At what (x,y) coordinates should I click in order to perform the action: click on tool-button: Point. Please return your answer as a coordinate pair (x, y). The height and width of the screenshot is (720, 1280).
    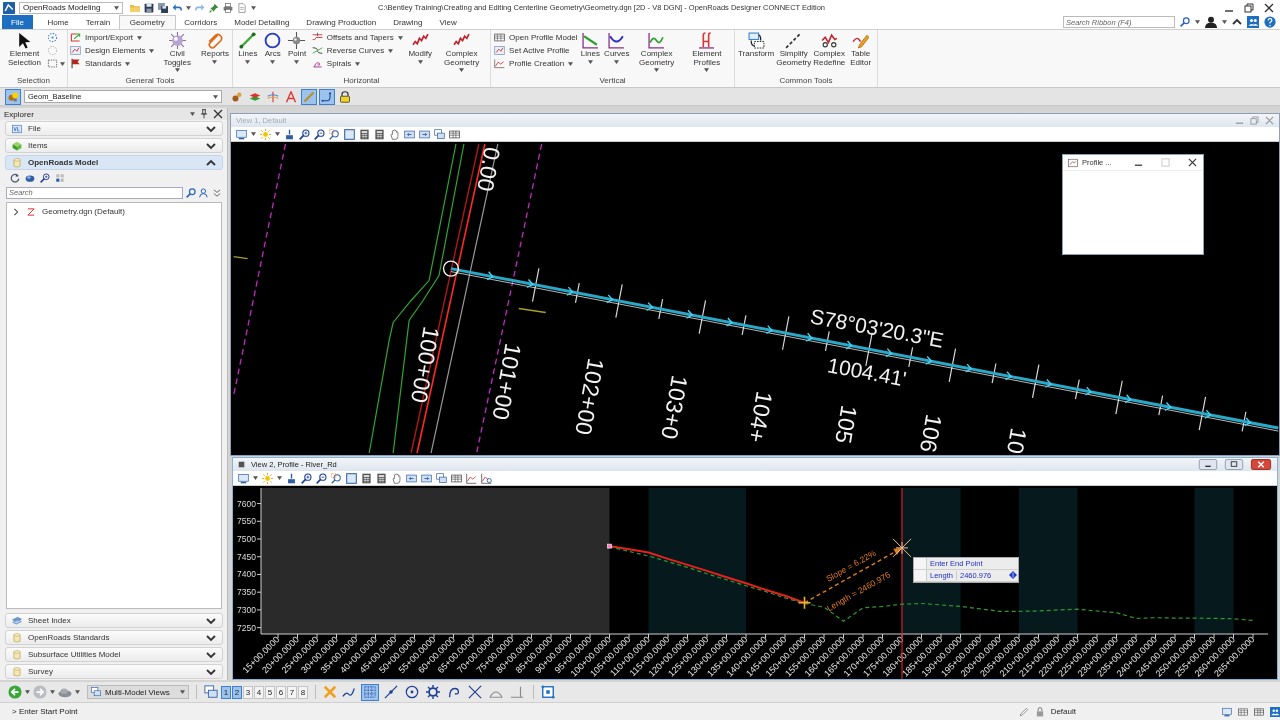
    Looking at the image, I should click on (297, 48).